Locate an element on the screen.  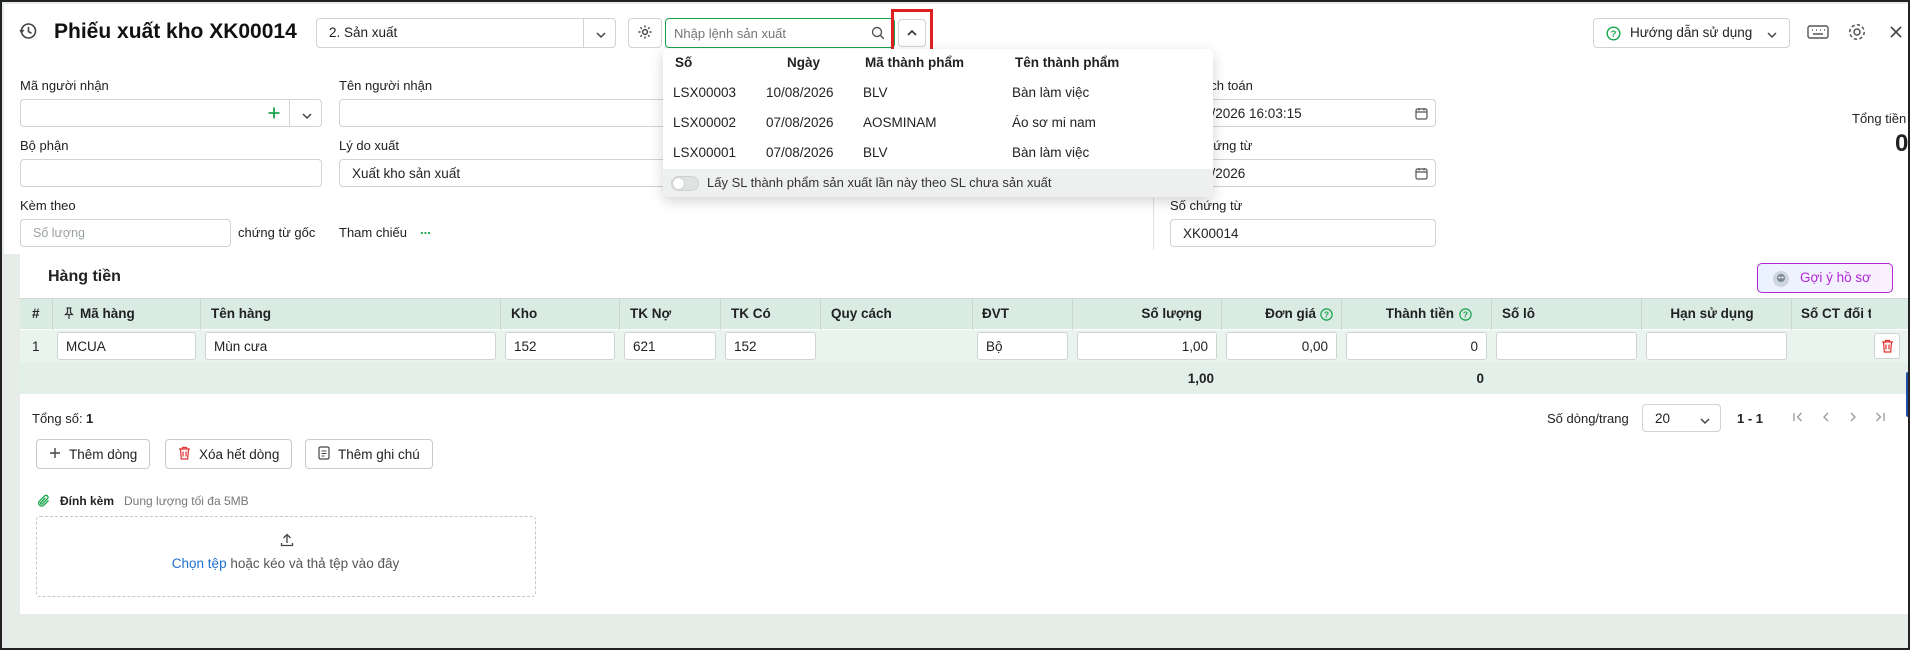
production-order-search is located at coordinates (780, 33).